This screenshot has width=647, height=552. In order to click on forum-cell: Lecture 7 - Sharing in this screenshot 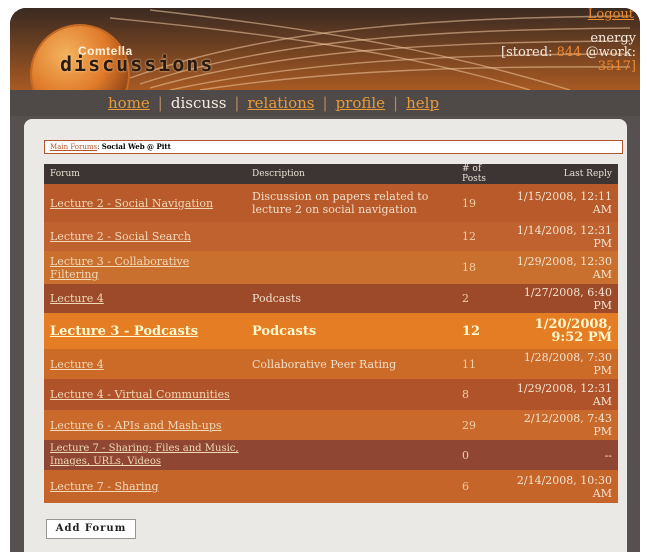, I will do `click(145, 486)`.